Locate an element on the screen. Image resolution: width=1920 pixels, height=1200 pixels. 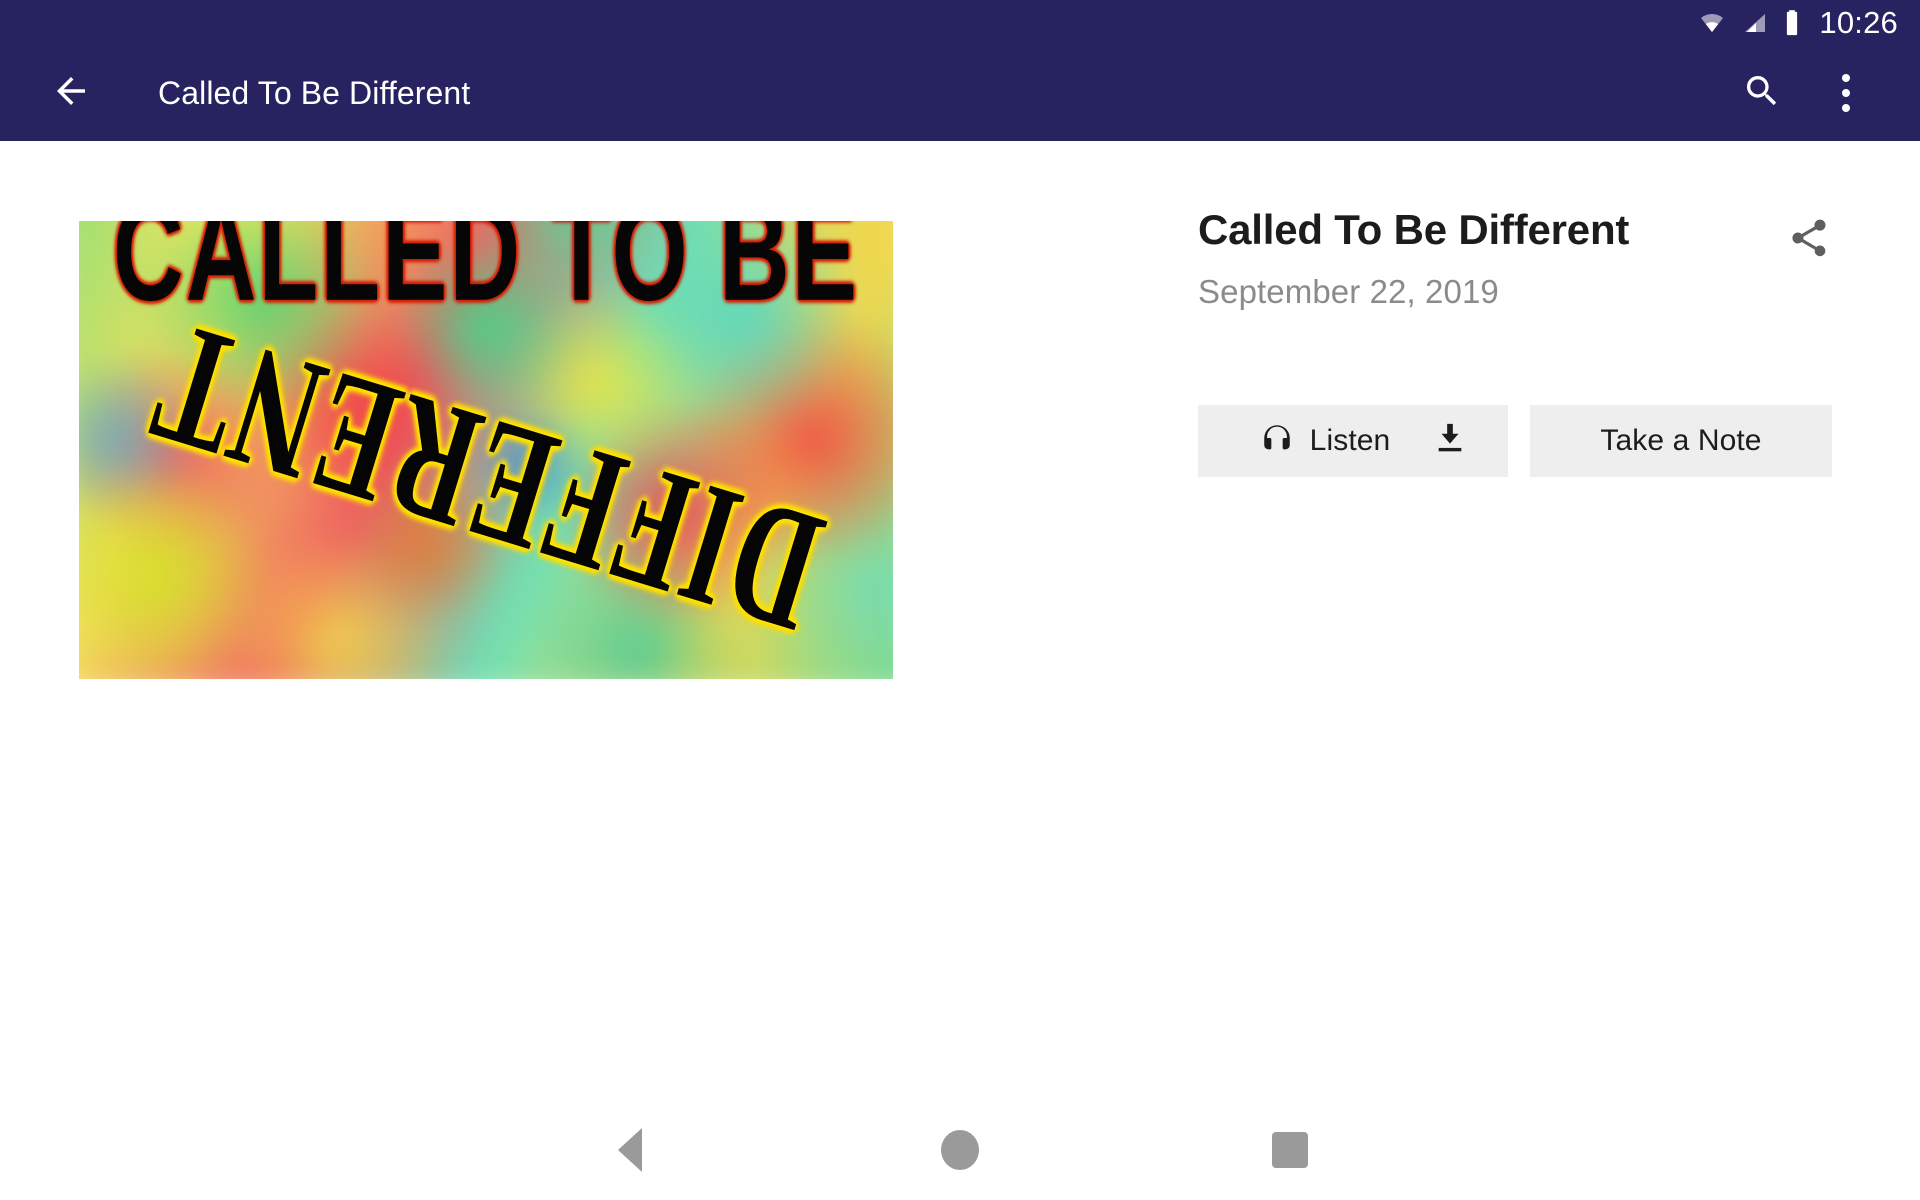
search-button is located at coordinates (1762, 93).